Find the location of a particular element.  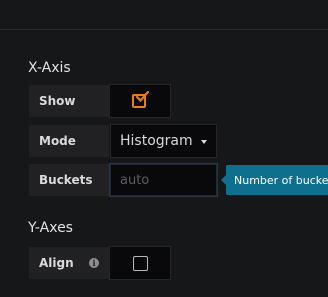

mode-select-value: Histogram is located at coordinates (156, 141).